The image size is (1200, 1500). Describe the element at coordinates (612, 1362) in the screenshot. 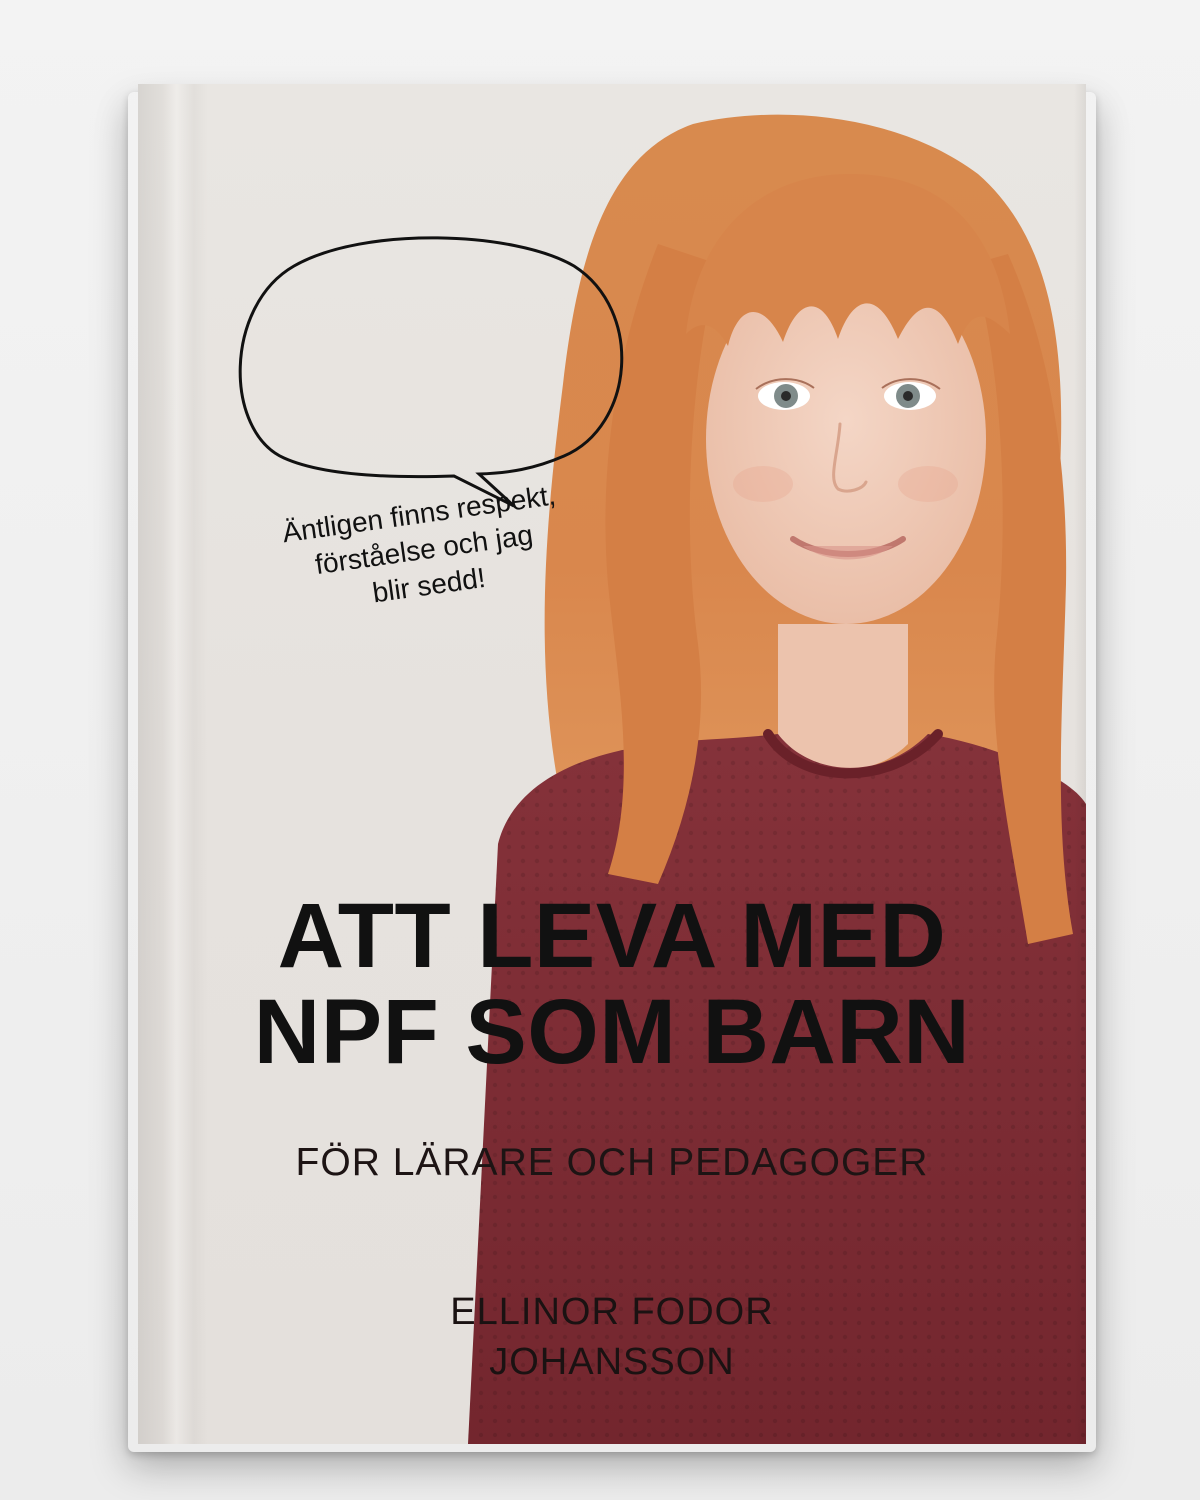

I see `author-line-2: JOHANSSON` at that location.